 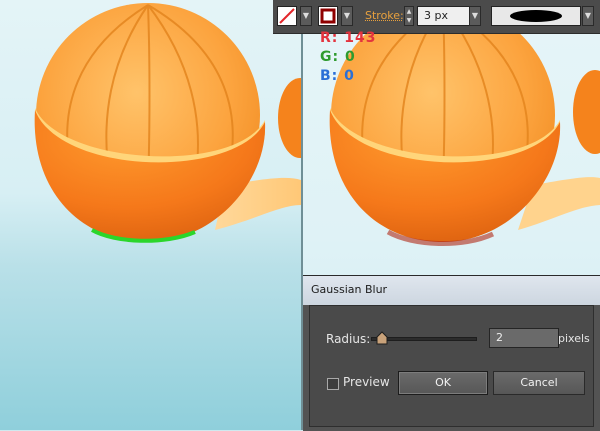 What do you see at coordinates (329, 76) in the screenshot?
I see `b-label: B:` at bounding box center [329, 76].